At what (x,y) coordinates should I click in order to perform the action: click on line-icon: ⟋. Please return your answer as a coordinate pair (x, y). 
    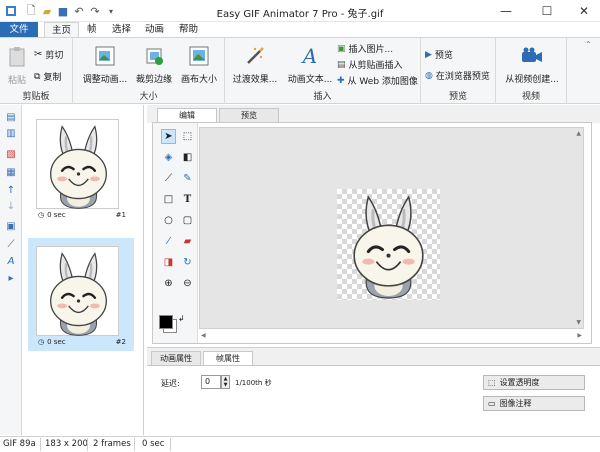
    Looking at the image, I should click on (168, 178).